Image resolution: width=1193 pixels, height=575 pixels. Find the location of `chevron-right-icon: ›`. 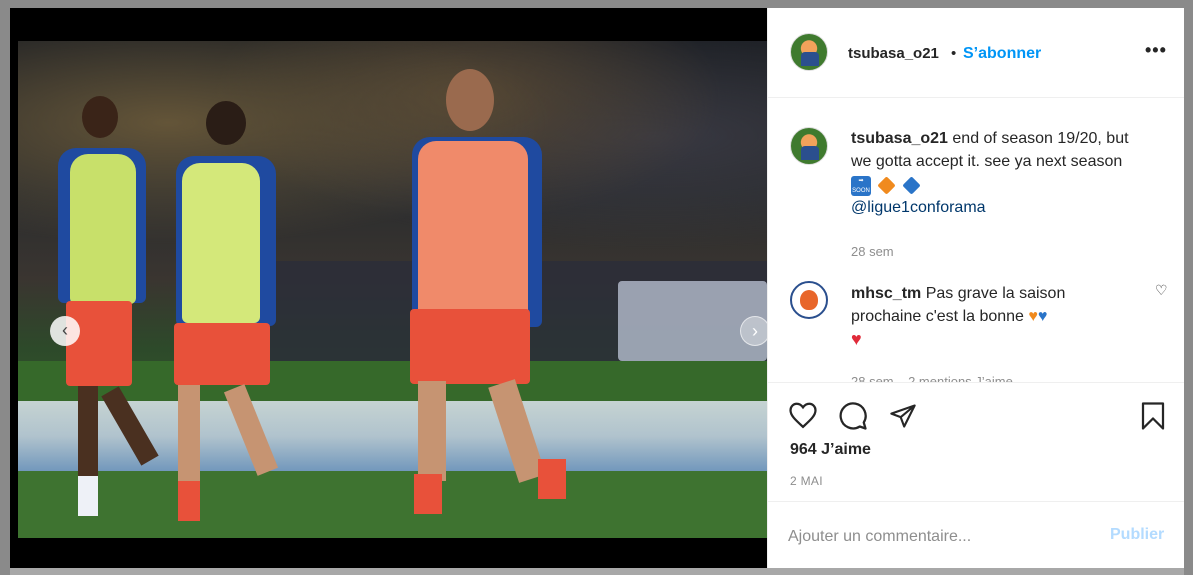

chevron-right-icon: › is located at coordinates (755, 331).